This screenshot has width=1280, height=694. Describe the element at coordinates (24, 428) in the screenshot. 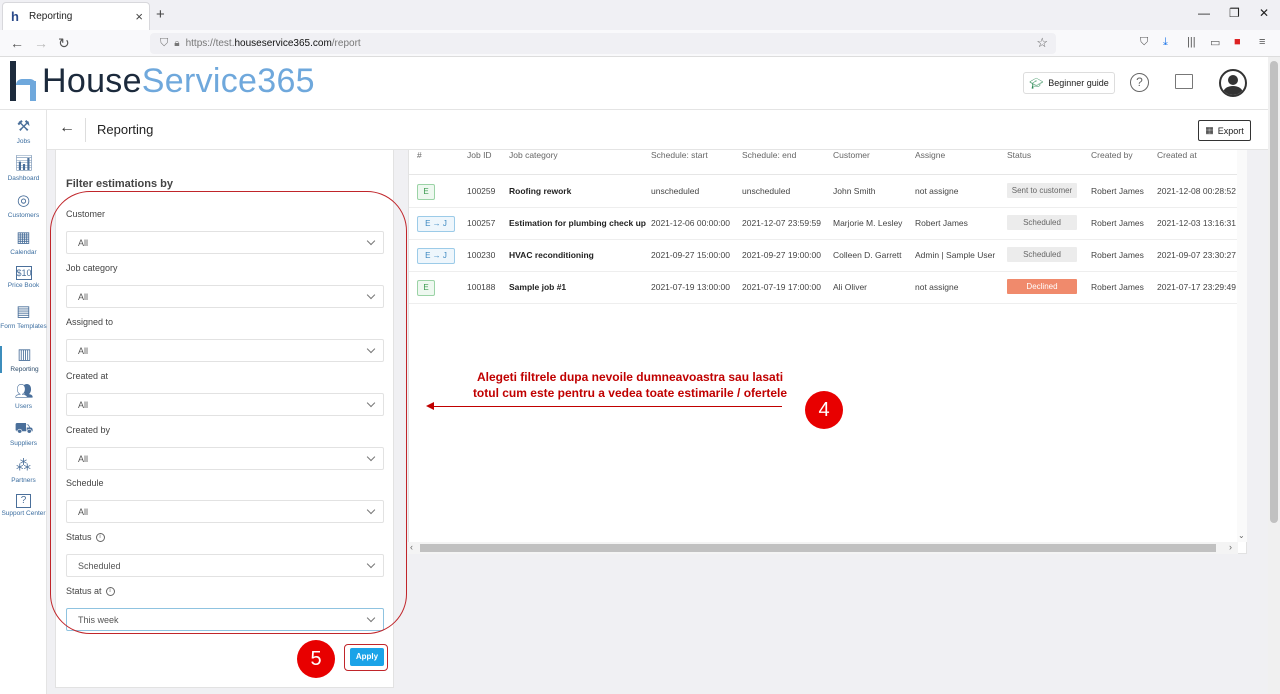

I see `truck-icon: ⛟` at that location.